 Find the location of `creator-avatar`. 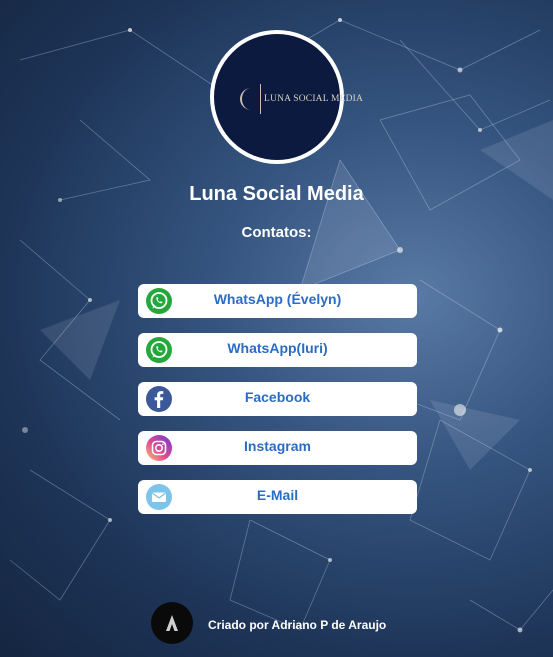

creator-avatar is located at coordinates (172, 623).